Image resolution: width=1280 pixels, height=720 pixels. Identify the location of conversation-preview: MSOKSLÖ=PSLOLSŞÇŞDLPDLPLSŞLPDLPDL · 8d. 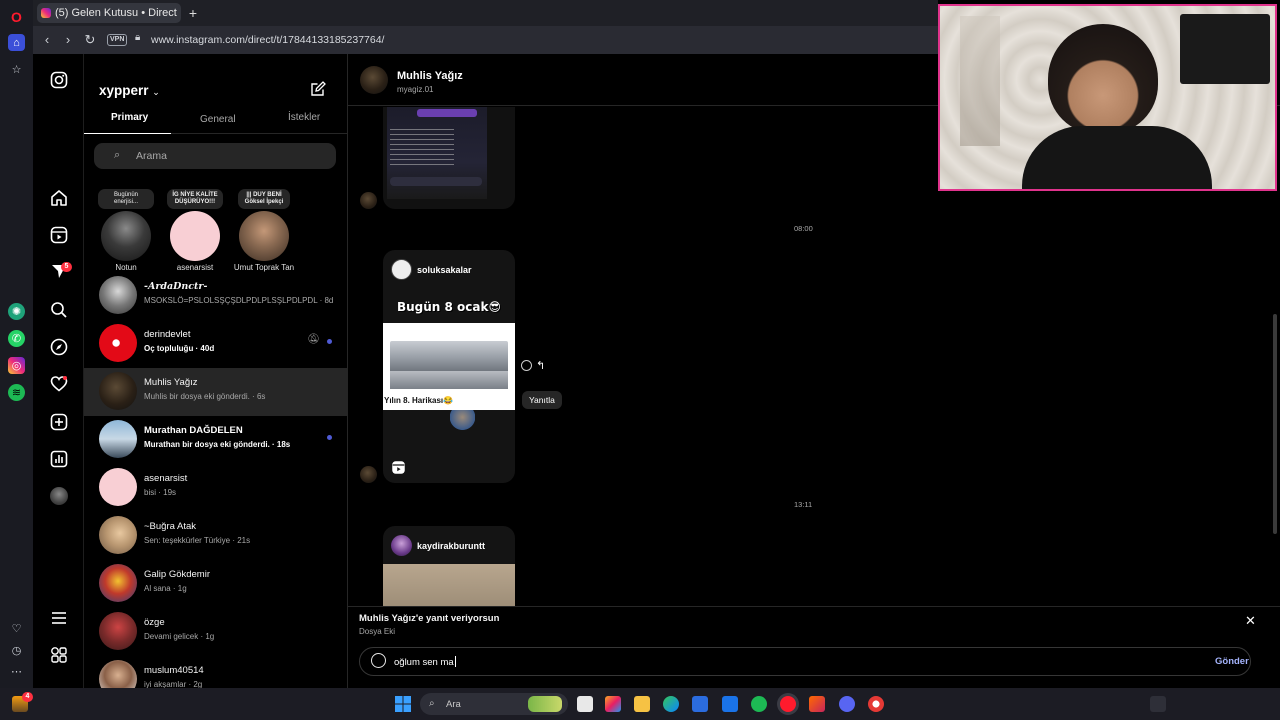
(239, 300).